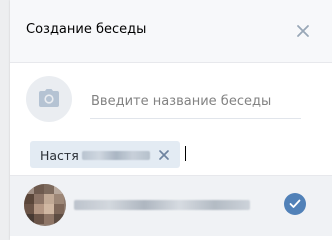 This screenshot has height=240, width=332. Describe the element at coordinates (45, 205) in the screenshot. I see `avatar` at that location.